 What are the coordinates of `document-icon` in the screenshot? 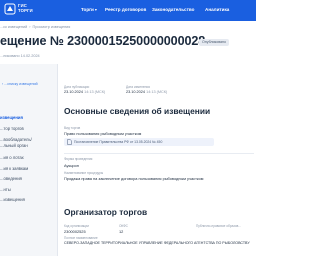 It's located at (69, 142).